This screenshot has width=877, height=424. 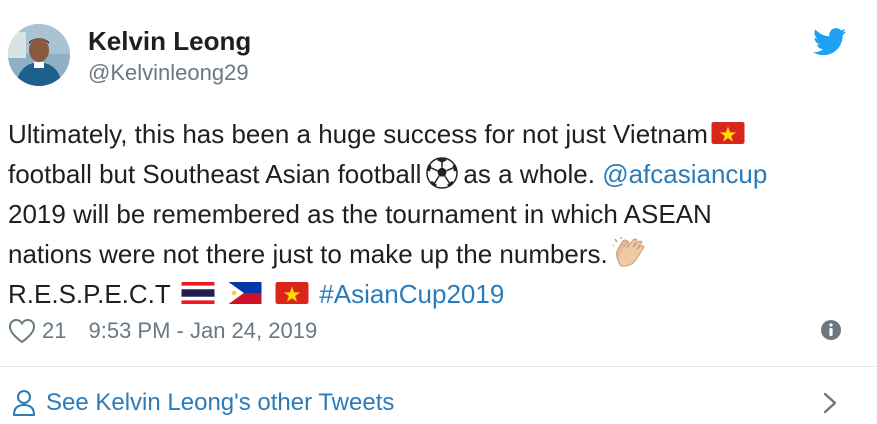 What do you see at coordinates (245, 293) in the screenshot?
I see `philippines-flag-icon` at bounding box center [245, 293].